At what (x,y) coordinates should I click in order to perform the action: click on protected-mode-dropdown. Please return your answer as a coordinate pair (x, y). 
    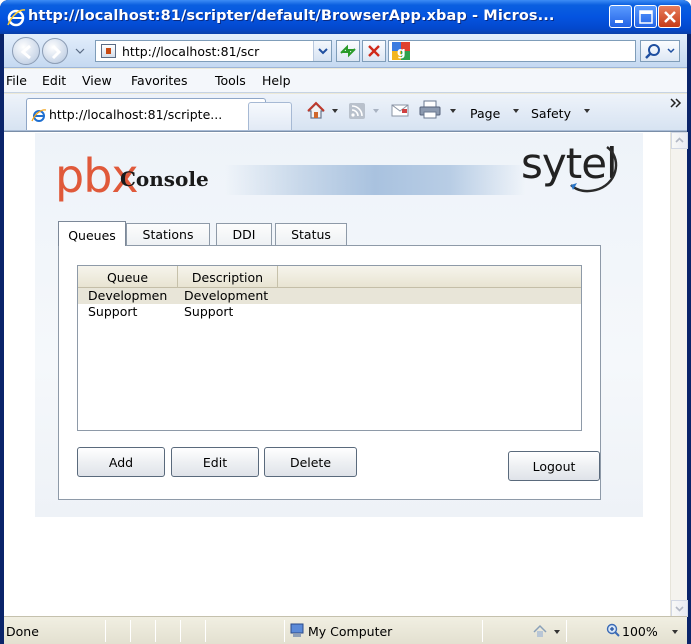
    Looking at the image, I should click on (557, 632).